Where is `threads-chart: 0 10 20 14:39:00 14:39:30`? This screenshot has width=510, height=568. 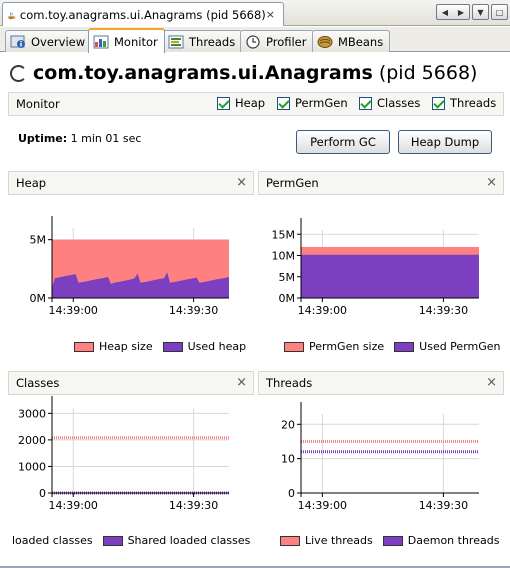
threads-chart: 0 10 20 14:39:00 14:39:30 is located at coordinates (380, 457).